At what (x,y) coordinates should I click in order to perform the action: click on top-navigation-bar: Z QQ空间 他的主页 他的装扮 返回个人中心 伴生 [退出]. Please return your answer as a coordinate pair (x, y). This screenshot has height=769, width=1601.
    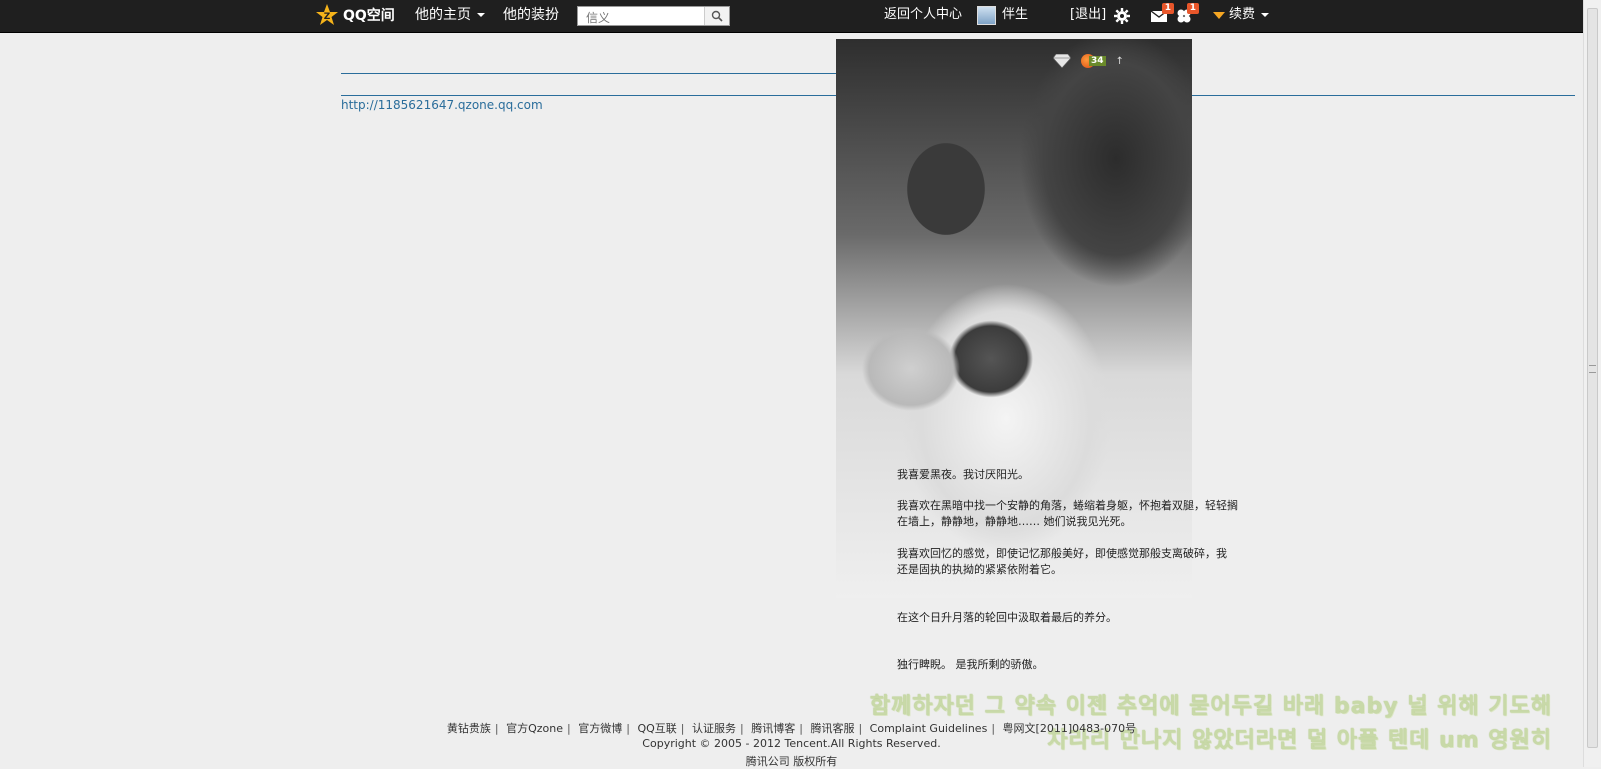
    Looking at the image, I should click on (791, 16).